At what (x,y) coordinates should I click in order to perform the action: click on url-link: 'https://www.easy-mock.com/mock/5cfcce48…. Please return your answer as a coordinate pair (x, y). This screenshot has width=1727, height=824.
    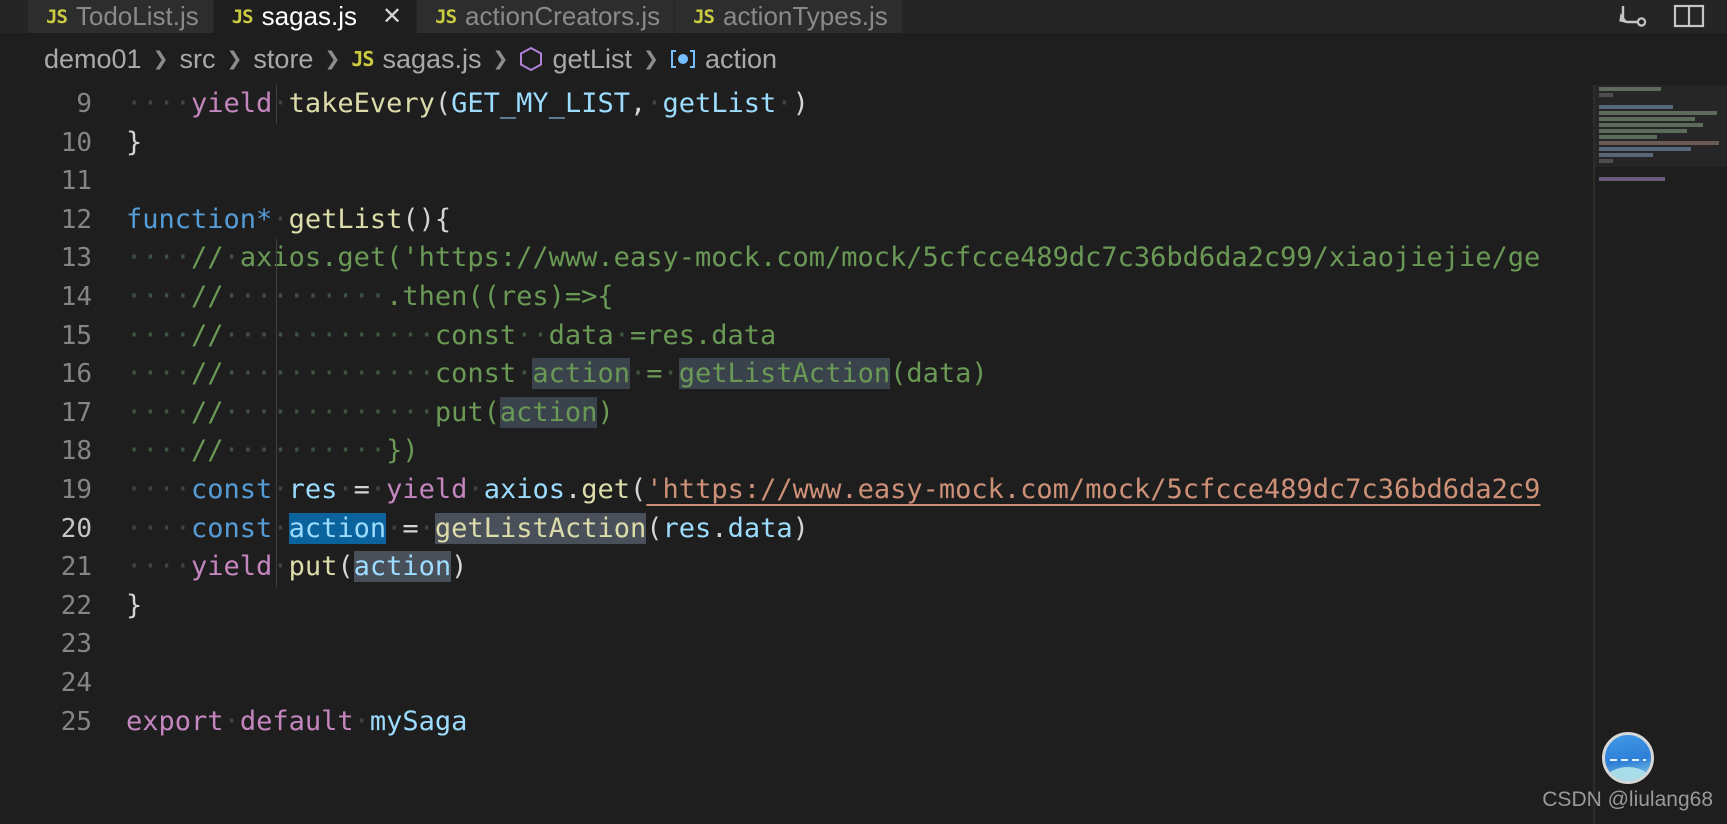
    Looking at the image, I should click on (1093, 489).